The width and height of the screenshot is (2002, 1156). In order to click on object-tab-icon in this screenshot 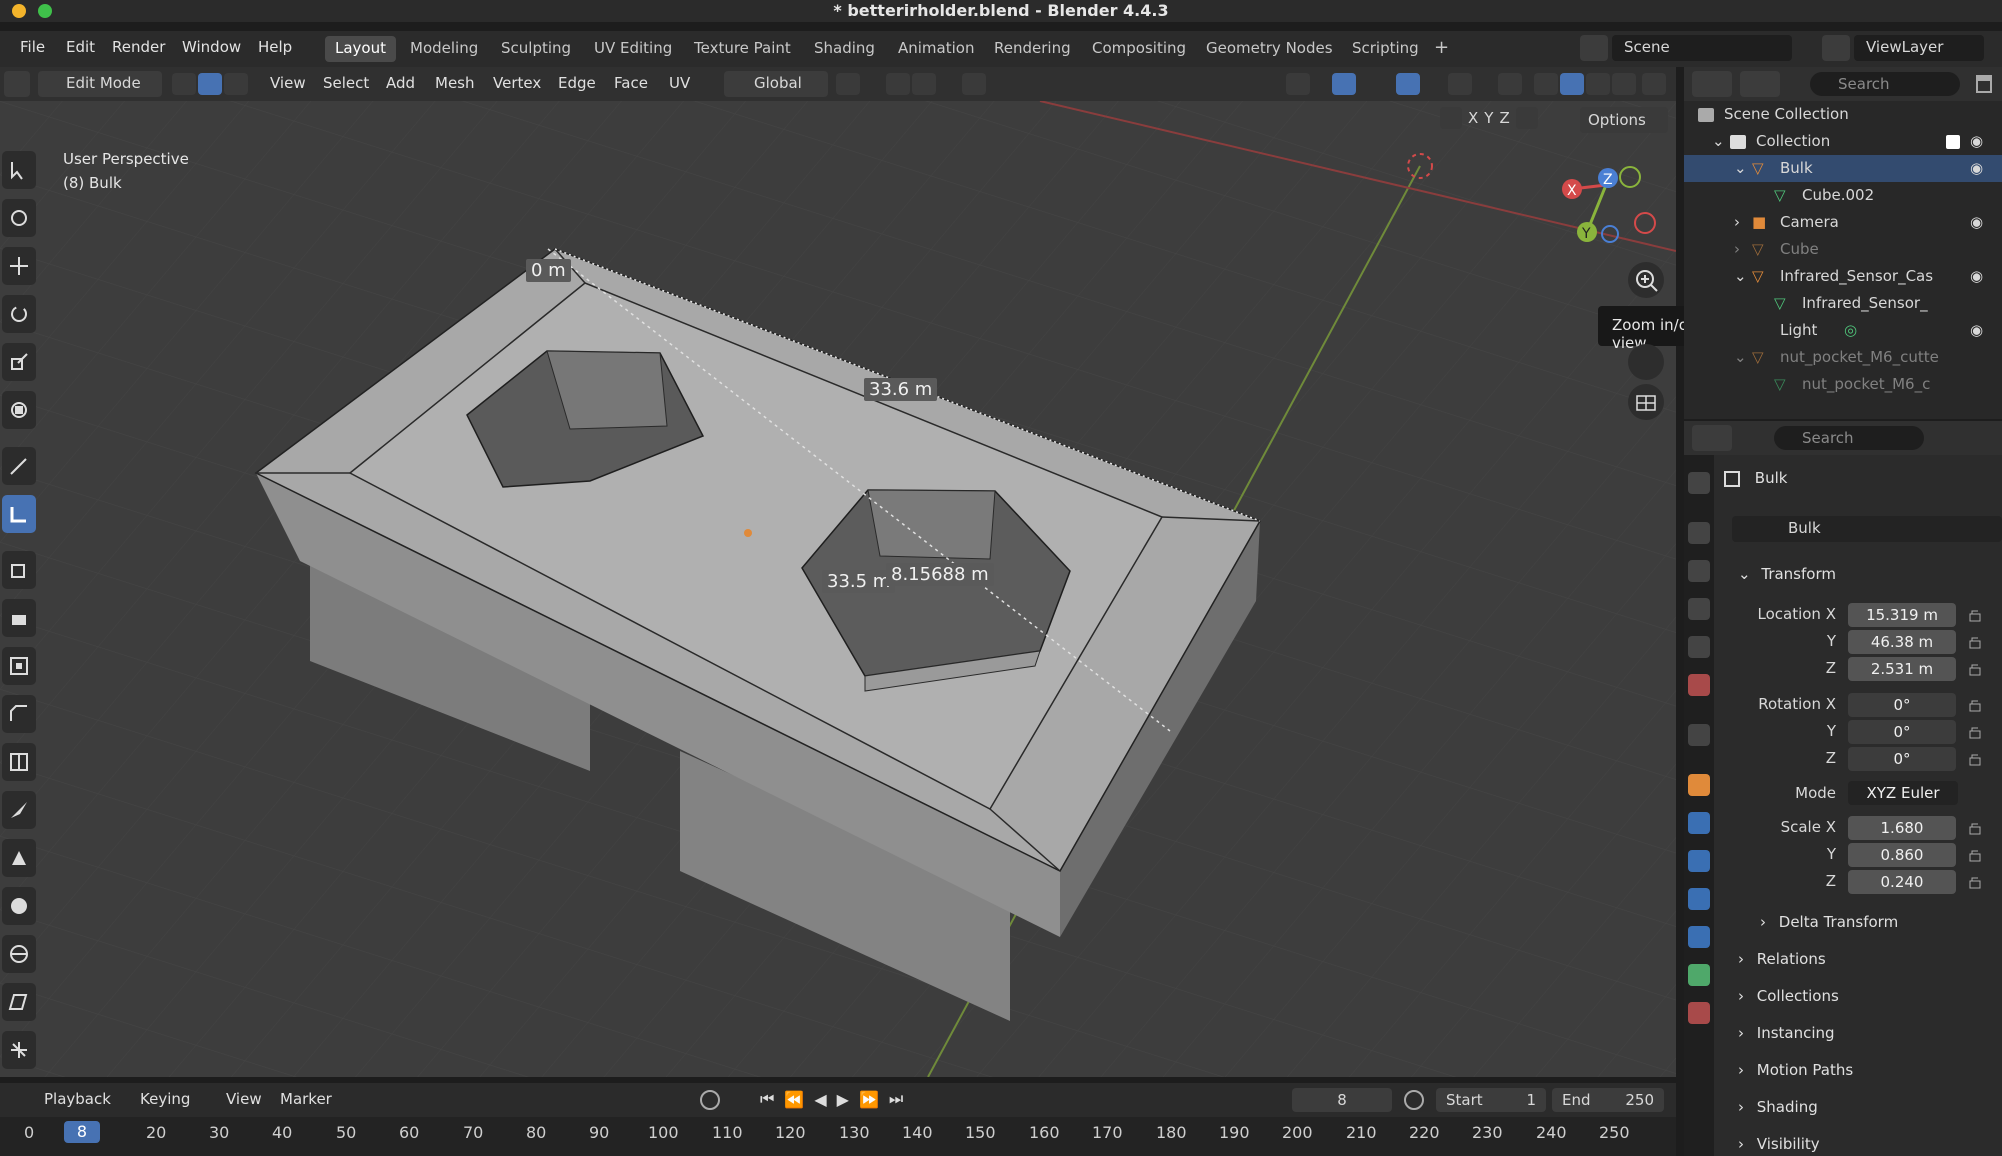, I will do `click(1699, 785)`.